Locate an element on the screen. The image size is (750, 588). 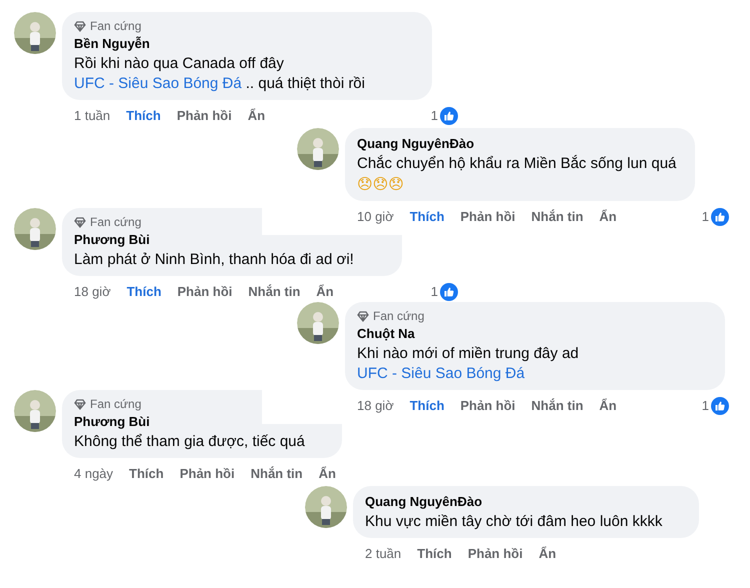
comment-text: Khi nào mới of miền trung đây ad UFC - Siêu Sao Bóng Đá is located at coordinates (468, 364).